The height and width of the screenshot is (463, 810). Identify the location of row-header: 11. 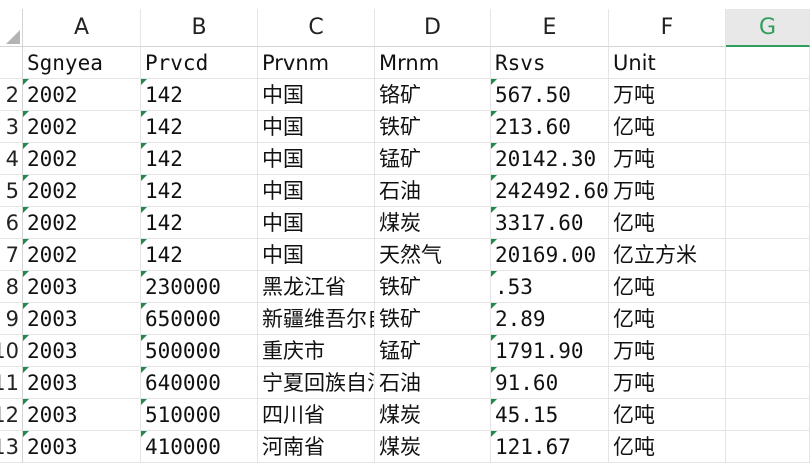
(11, 383).